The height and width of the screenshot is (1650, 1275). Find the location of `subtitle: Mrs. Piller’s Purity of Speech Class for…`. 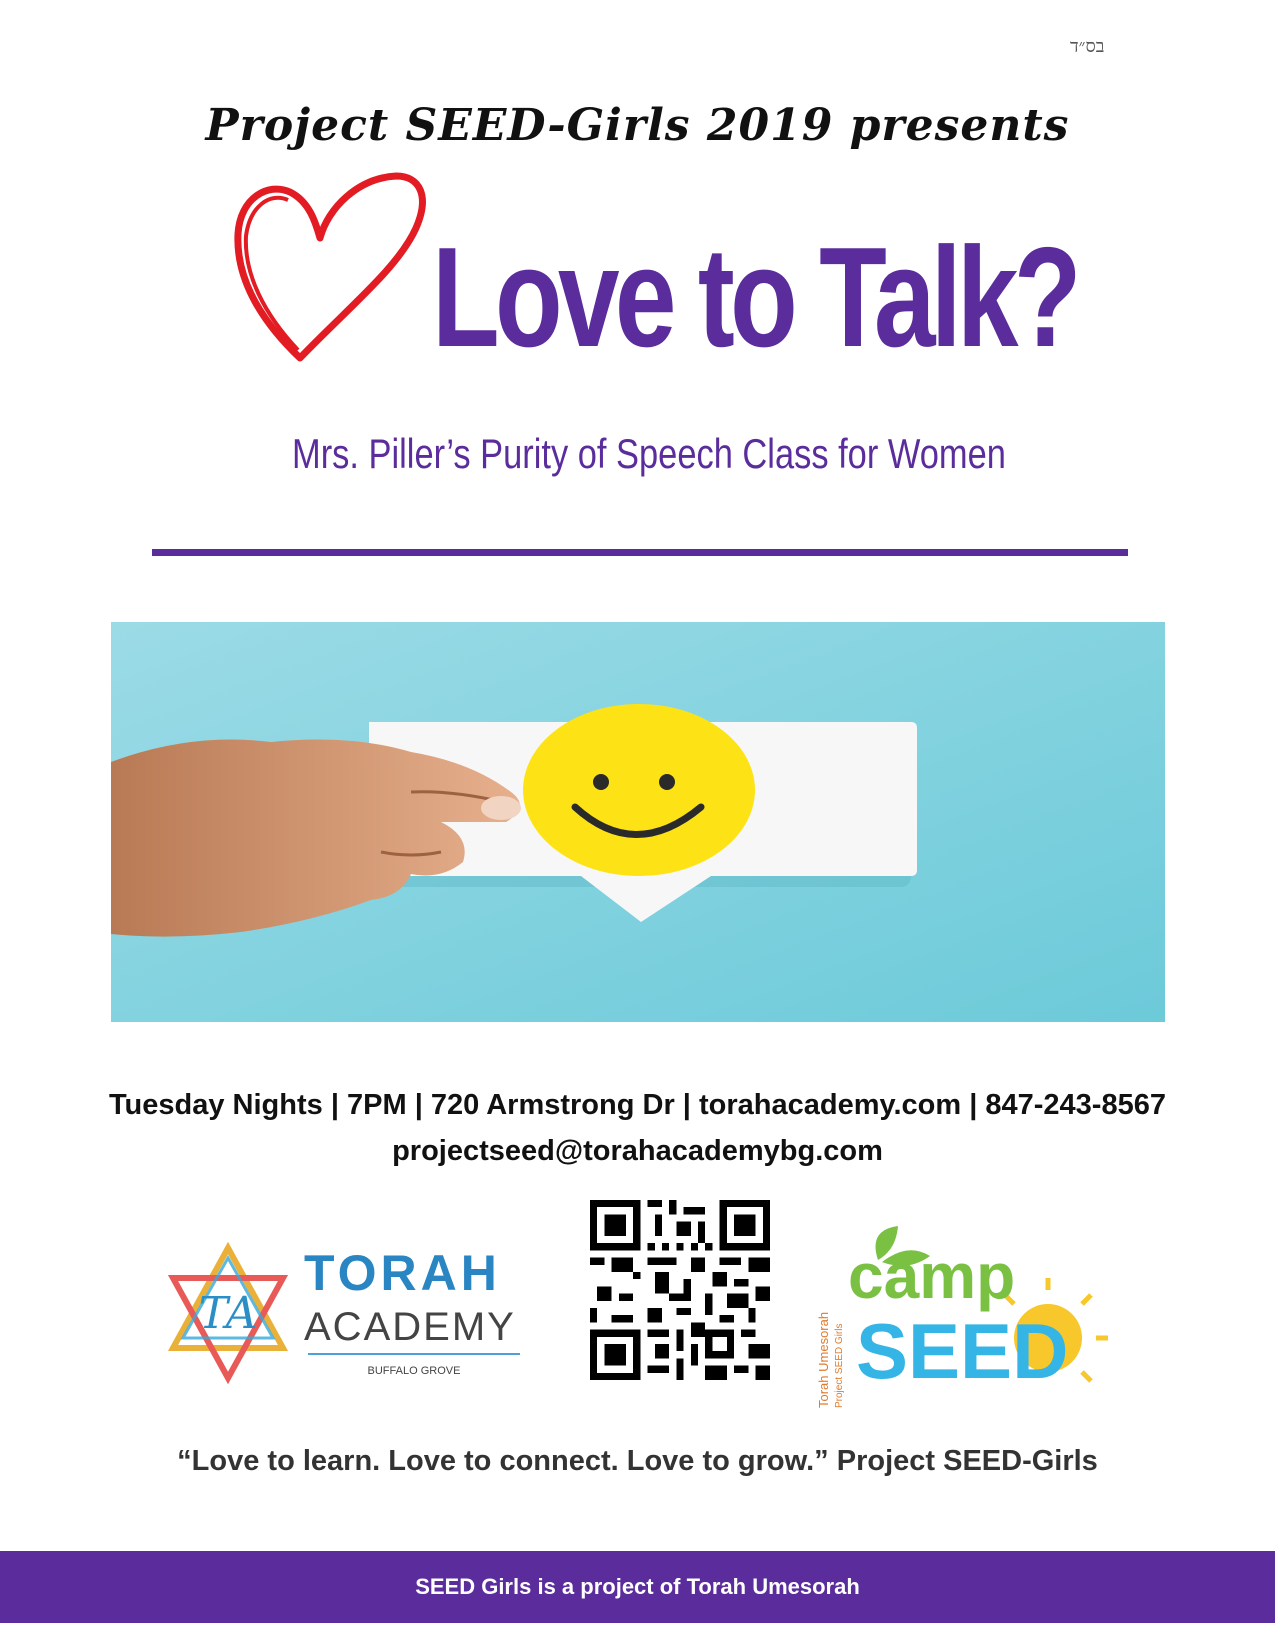

subtitle: Mrs. Piller’s Purity of Speech Class for… is located at coordinates (649, 453).